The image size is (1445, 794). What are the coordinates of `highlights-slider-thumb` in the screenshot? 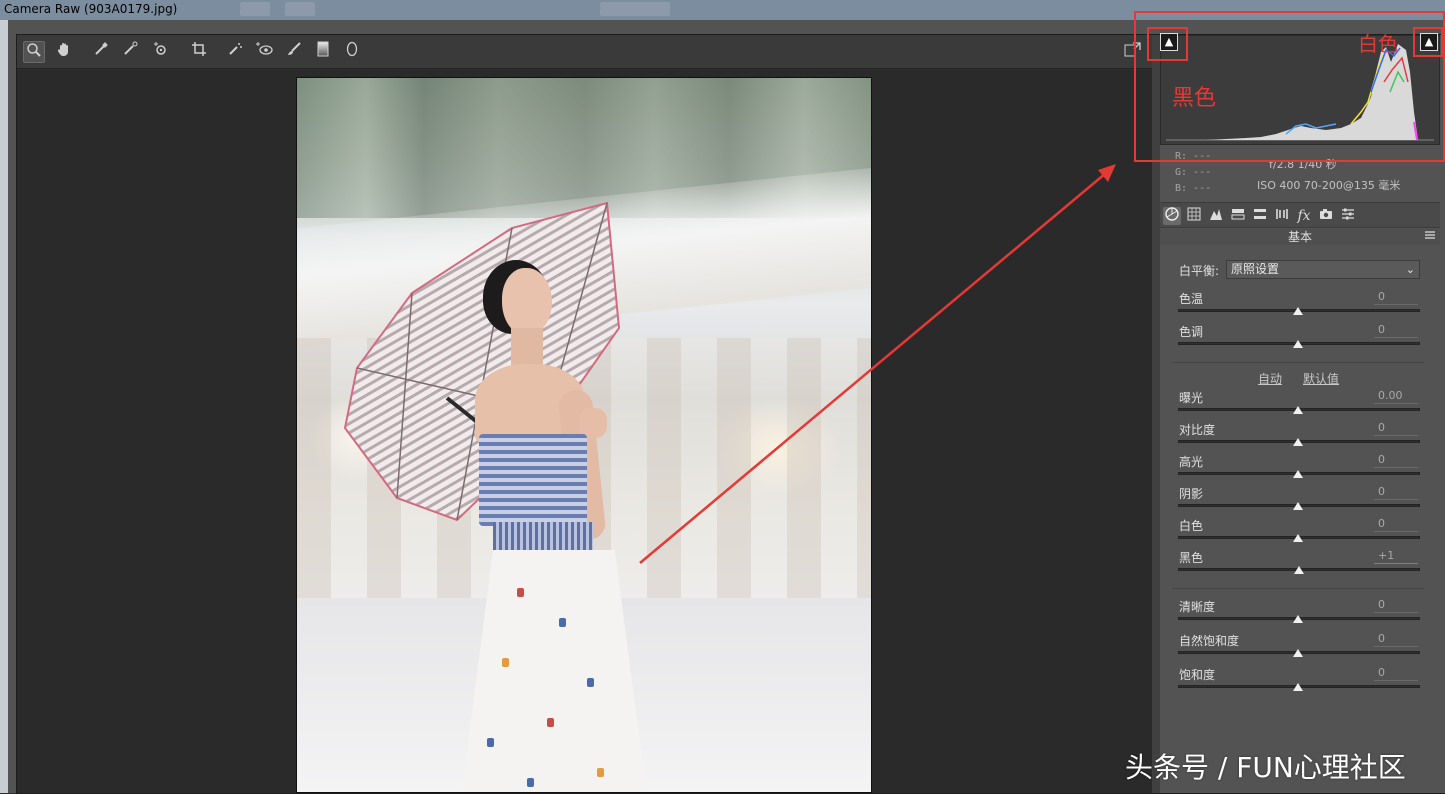 It's located at (1298, 474).